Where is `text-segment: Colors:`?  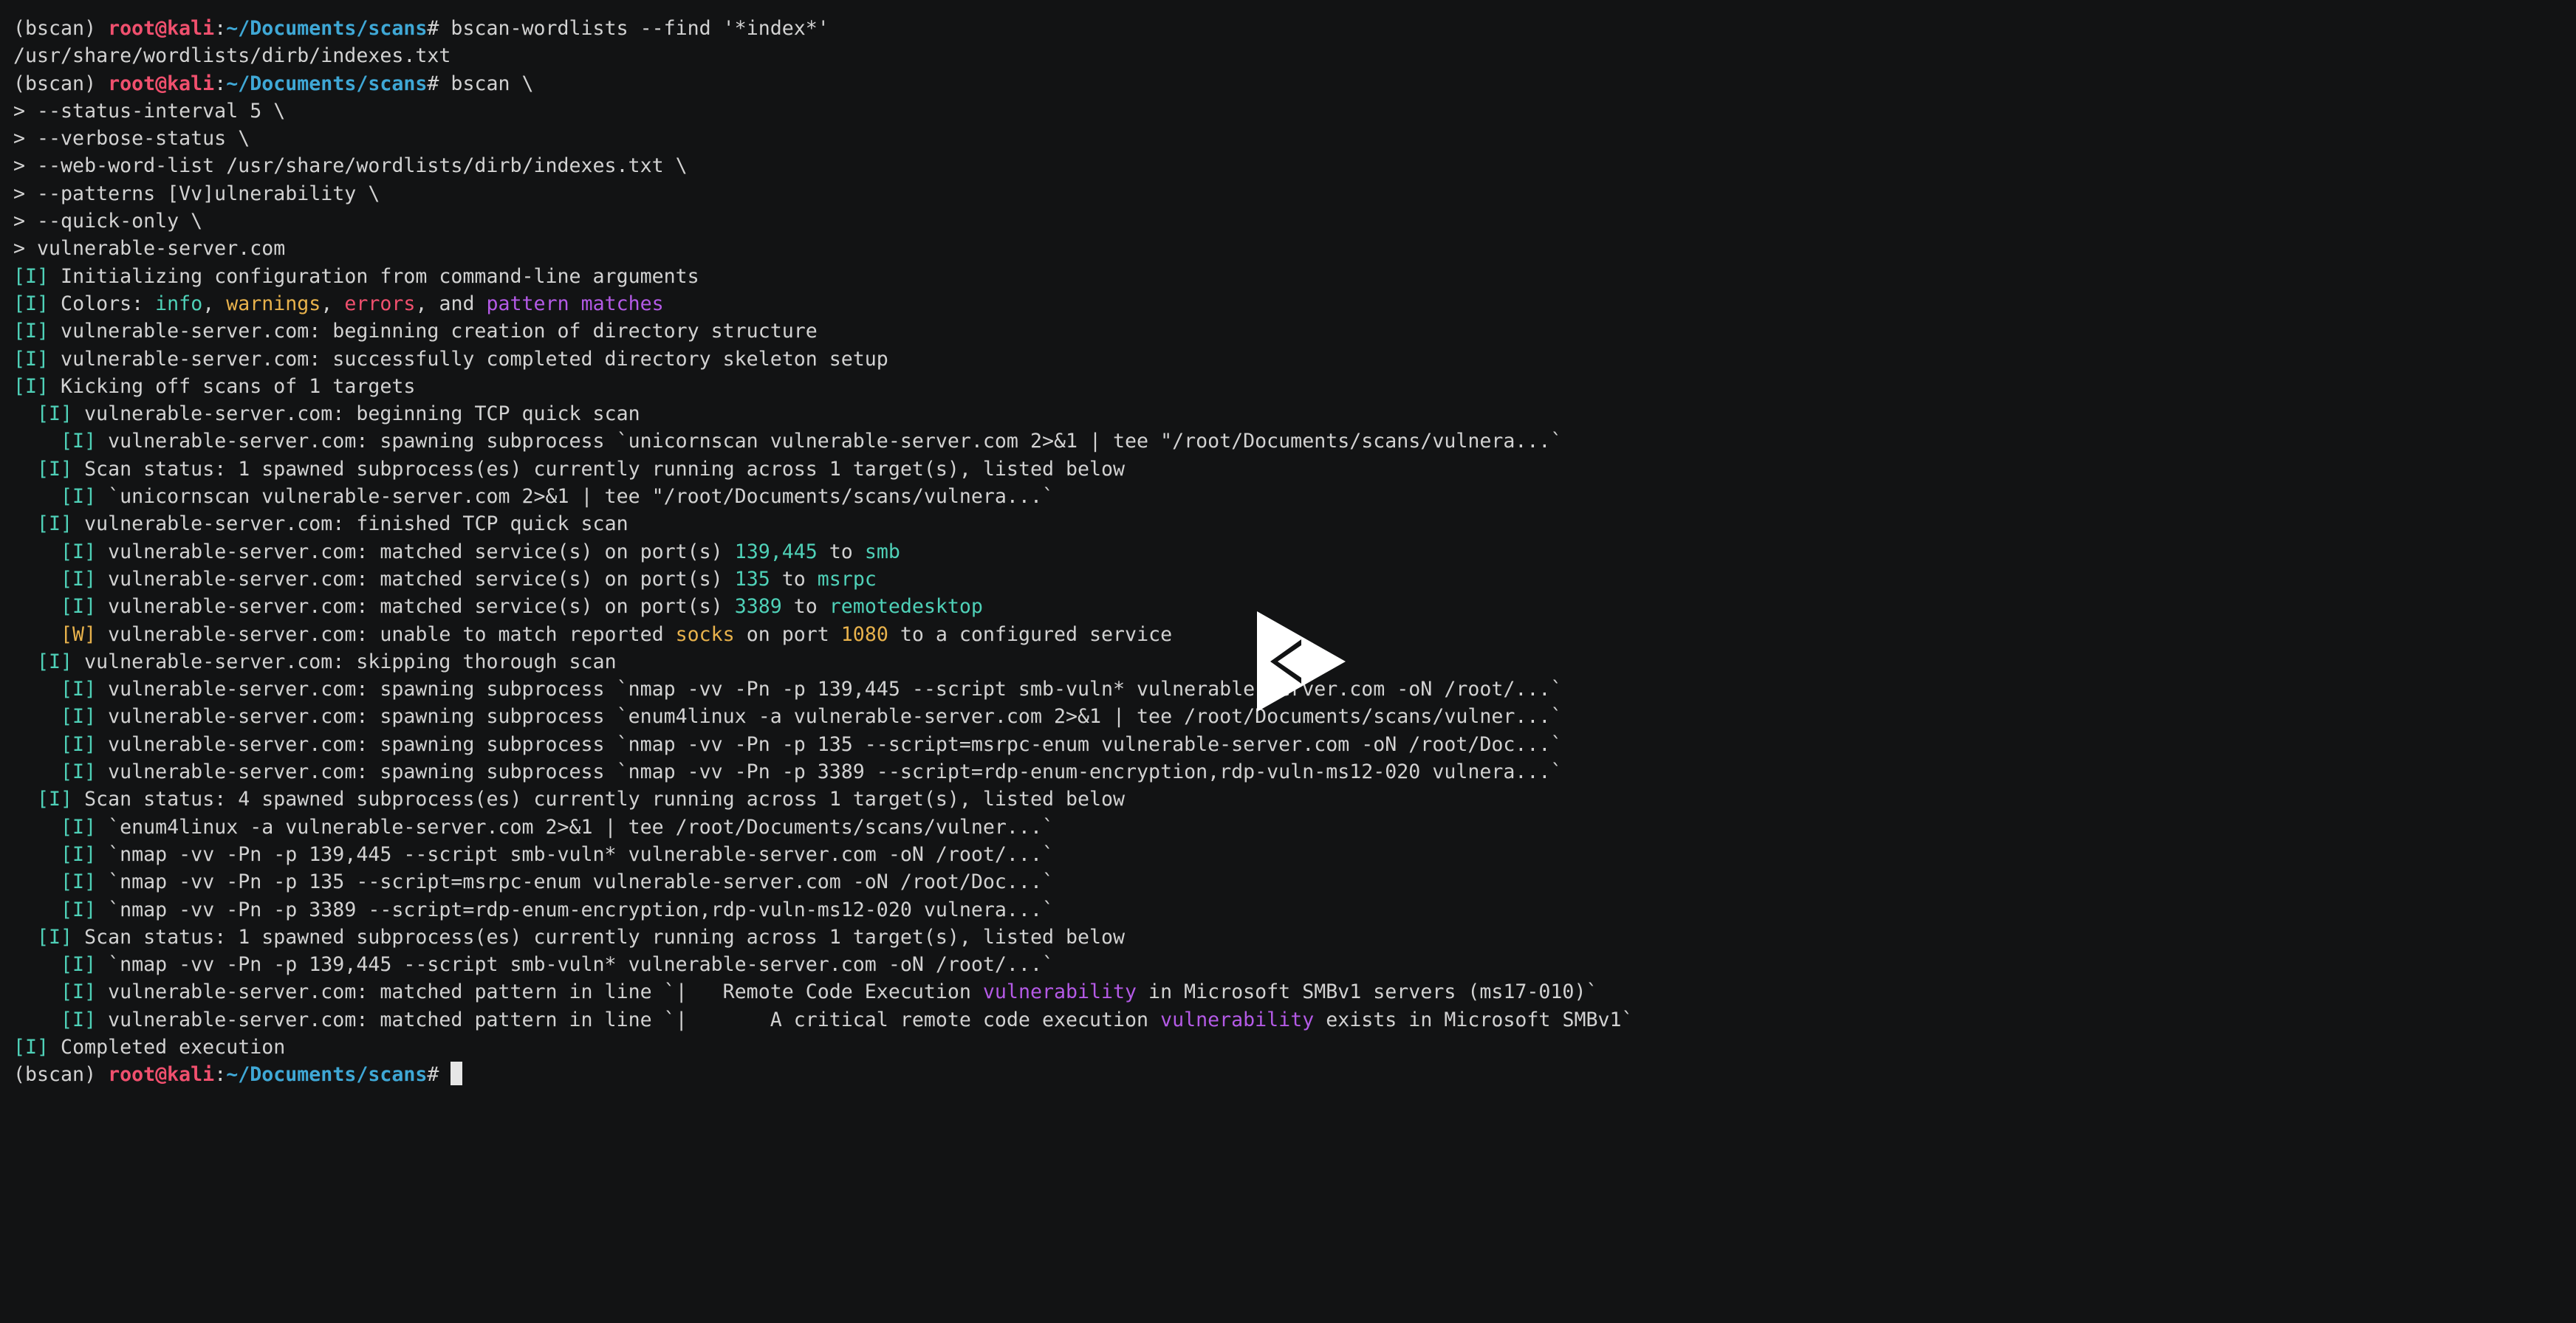
text-segment: Colors: is located at coordinates (102, 303).